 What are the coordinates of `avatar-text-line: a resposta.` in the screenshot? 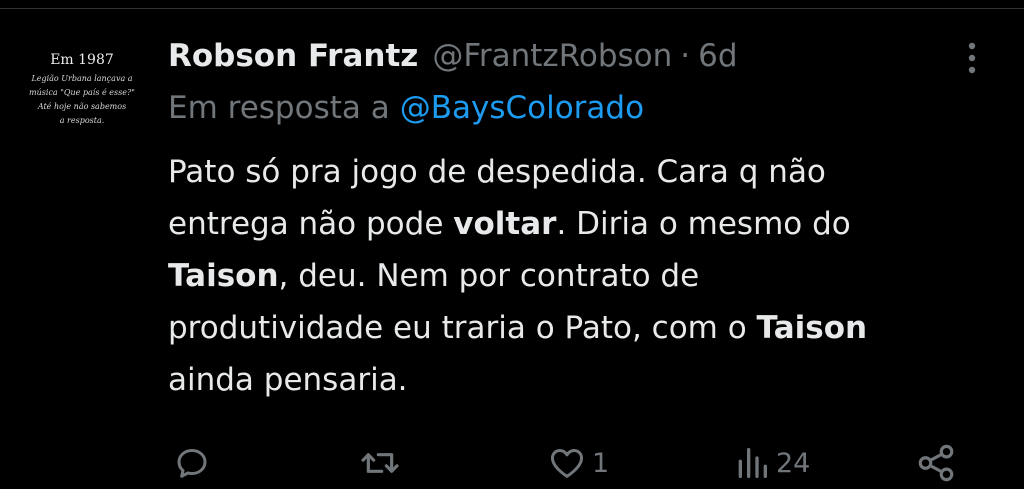 It's located at (82, 120).